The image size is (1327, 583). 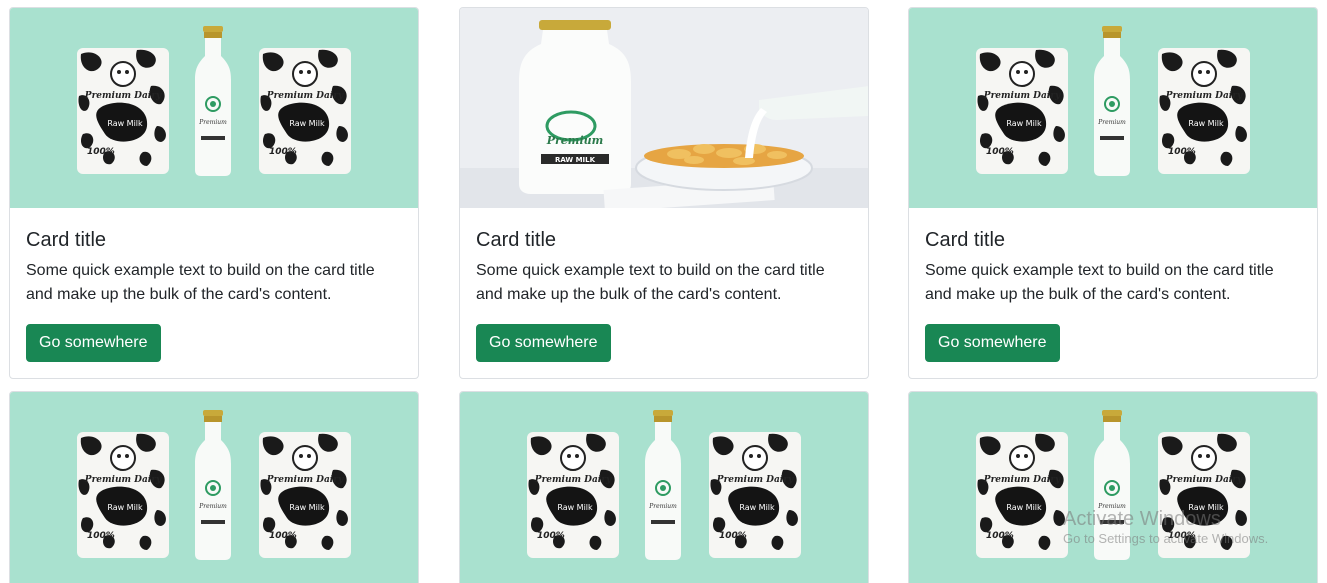 I want to click on card-image: Premium RAW MILK, so click(x=664, y=108).